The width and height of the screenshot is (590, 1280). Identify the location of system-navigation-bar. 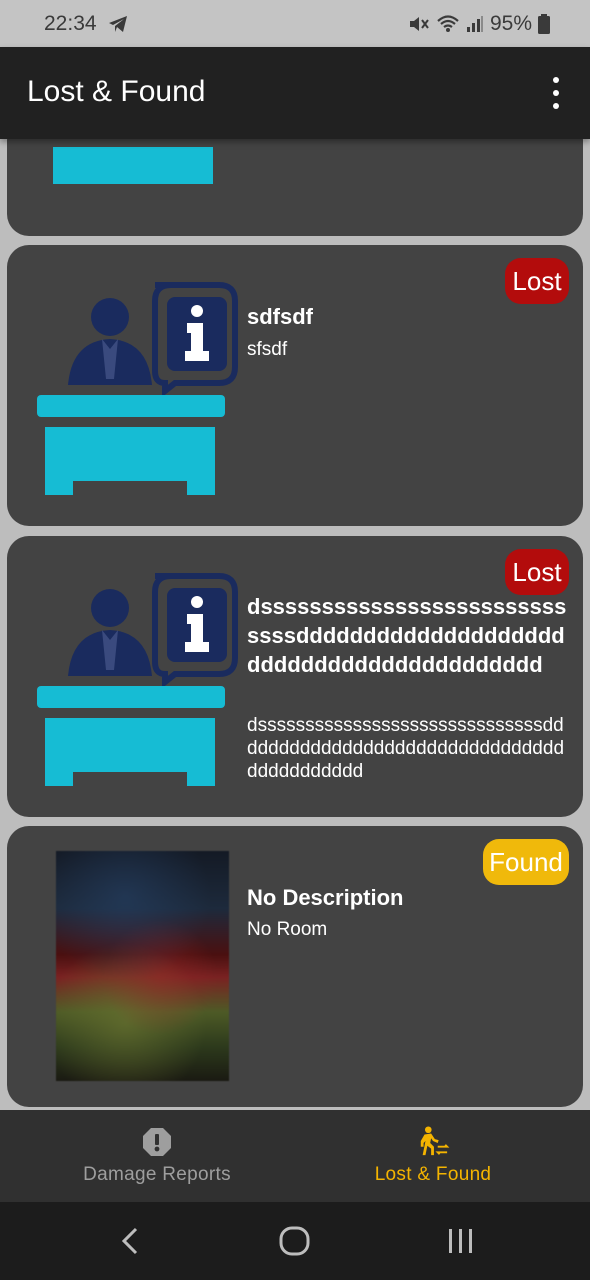
(295, 1241).